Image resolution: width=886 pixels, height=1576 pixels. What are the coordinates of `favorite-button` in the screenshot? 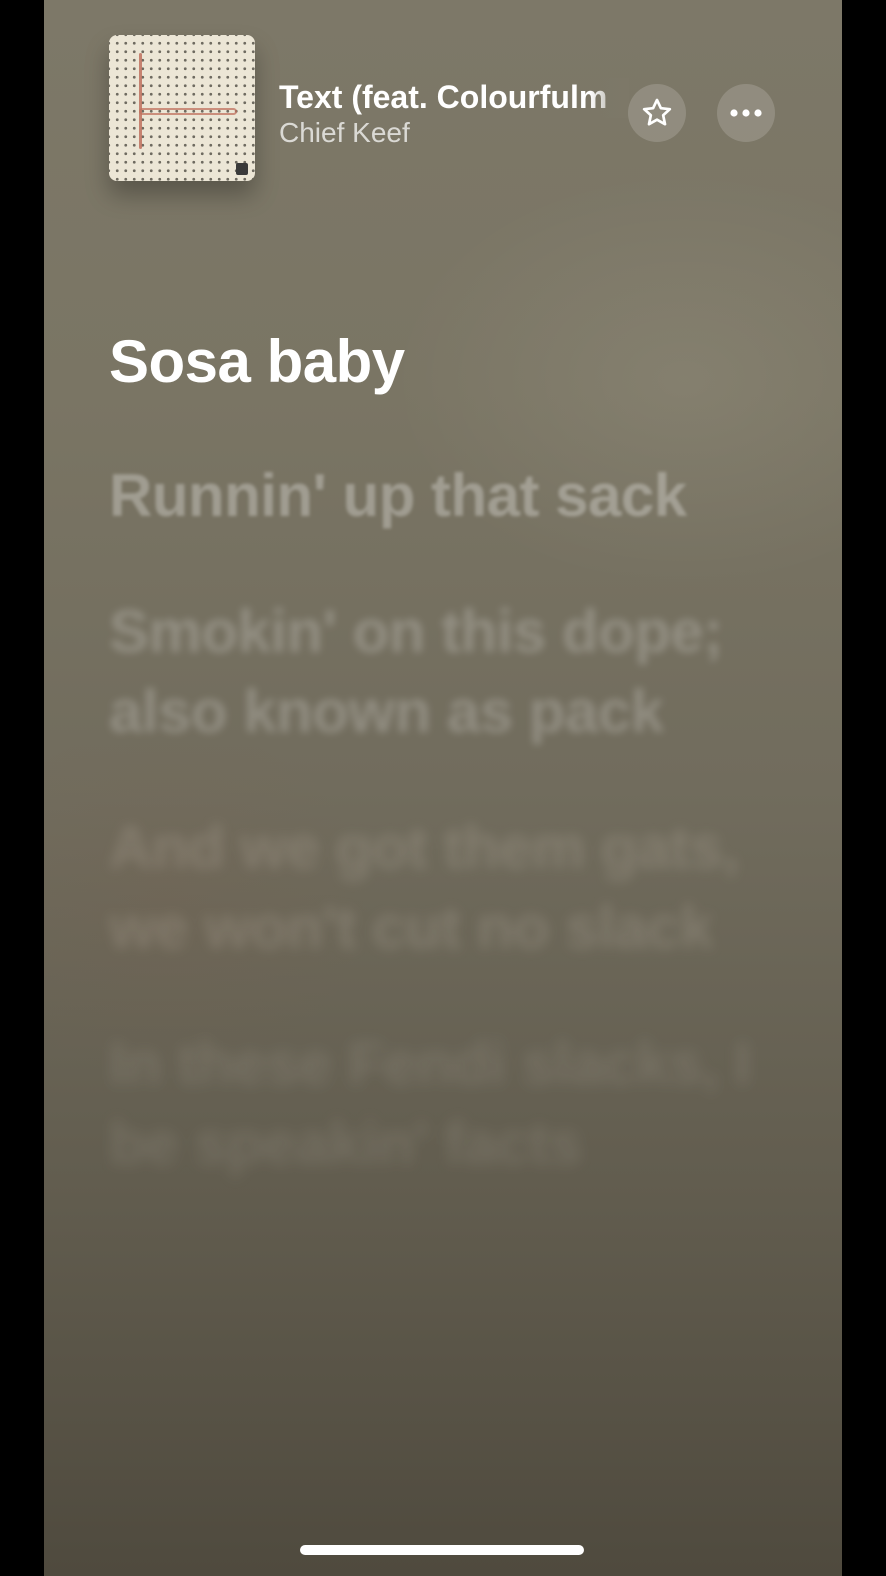 It's located at (657, 113).